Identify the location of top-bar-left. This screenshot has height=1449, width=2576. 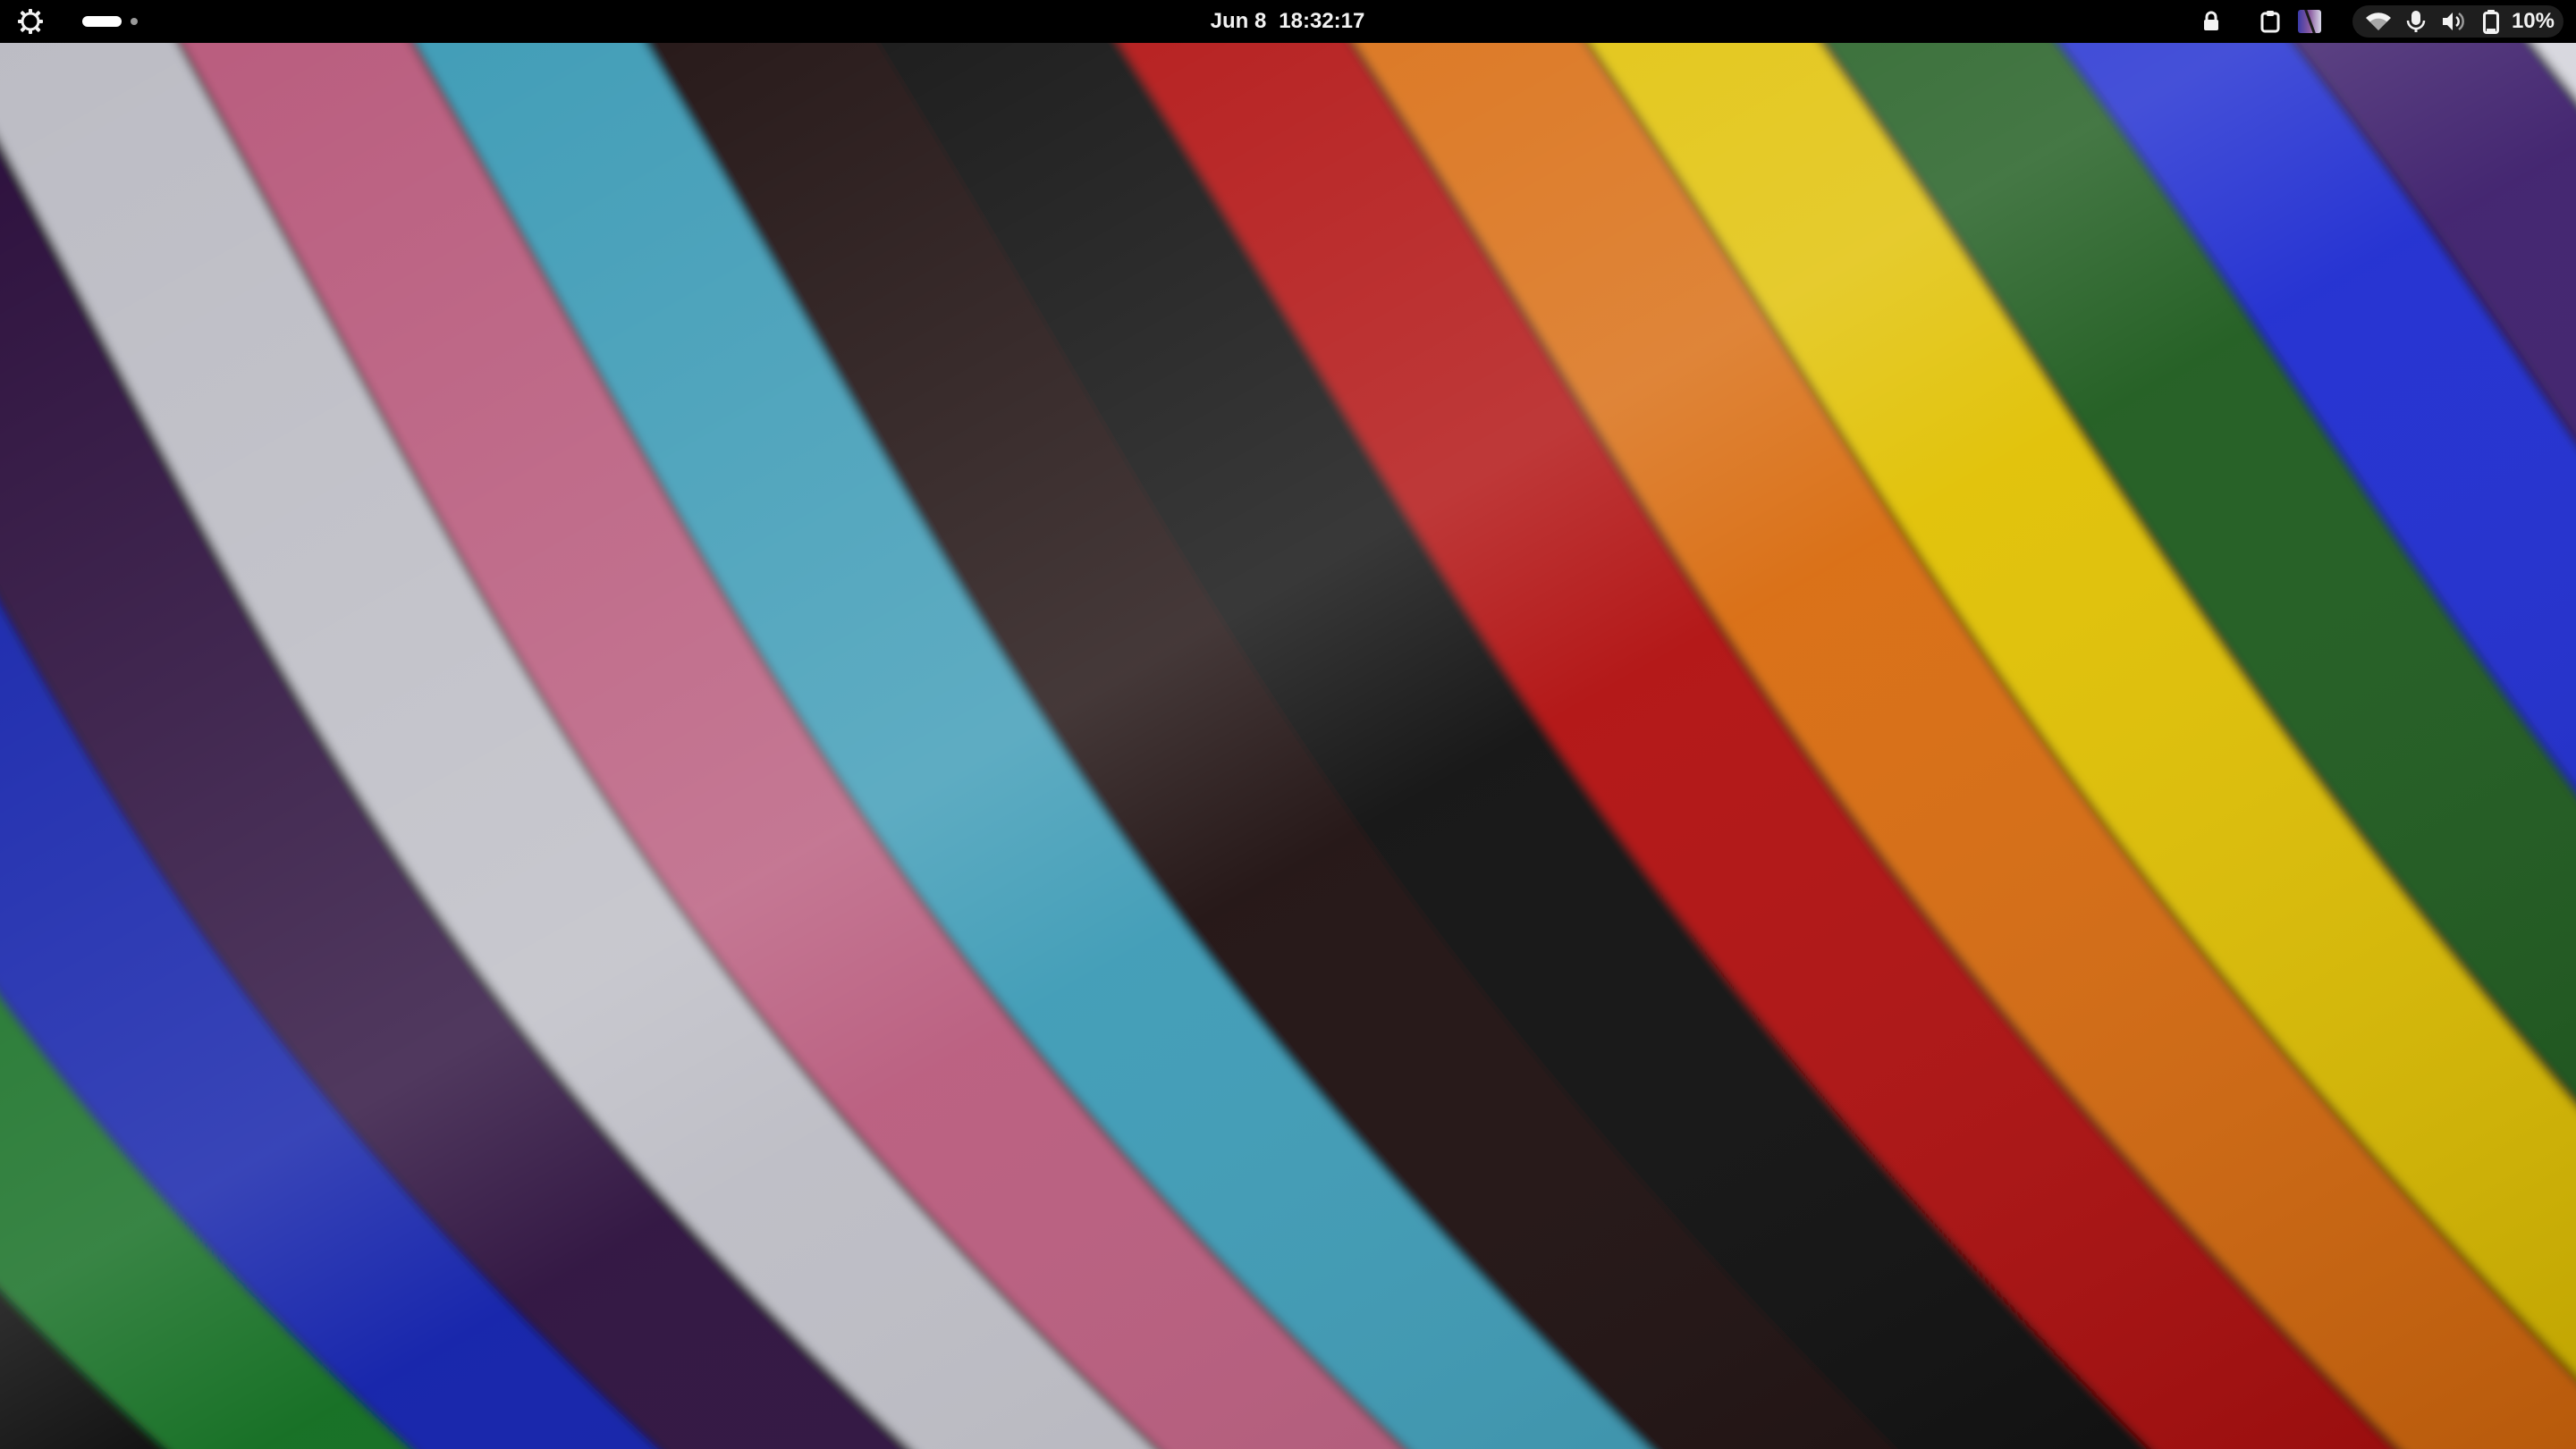
(75, 22).